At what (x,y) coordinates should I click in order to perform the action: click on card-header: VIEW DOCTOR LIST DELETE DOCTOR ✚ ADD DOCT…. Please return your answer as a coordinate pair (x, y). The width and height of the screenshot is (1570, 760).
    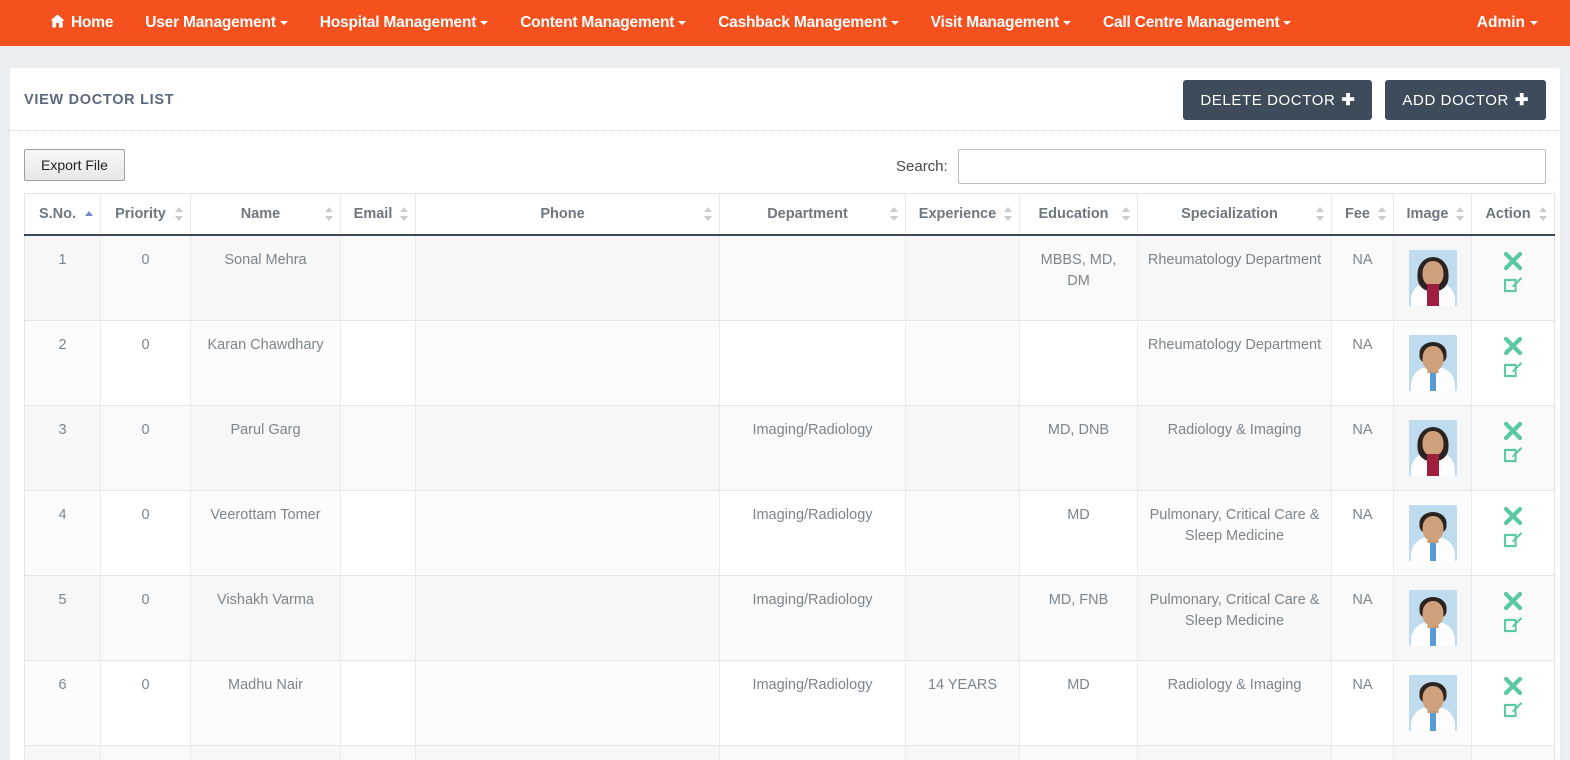
    Looking at the image, I should click on (785, 99).